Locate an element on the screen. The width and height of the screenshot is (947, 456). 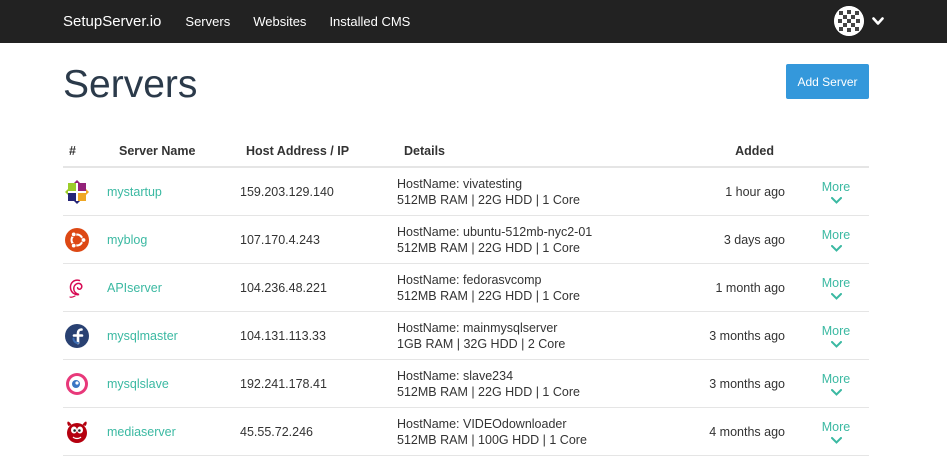
server-name-link: mediaserver is located at coordinates (141, 432).